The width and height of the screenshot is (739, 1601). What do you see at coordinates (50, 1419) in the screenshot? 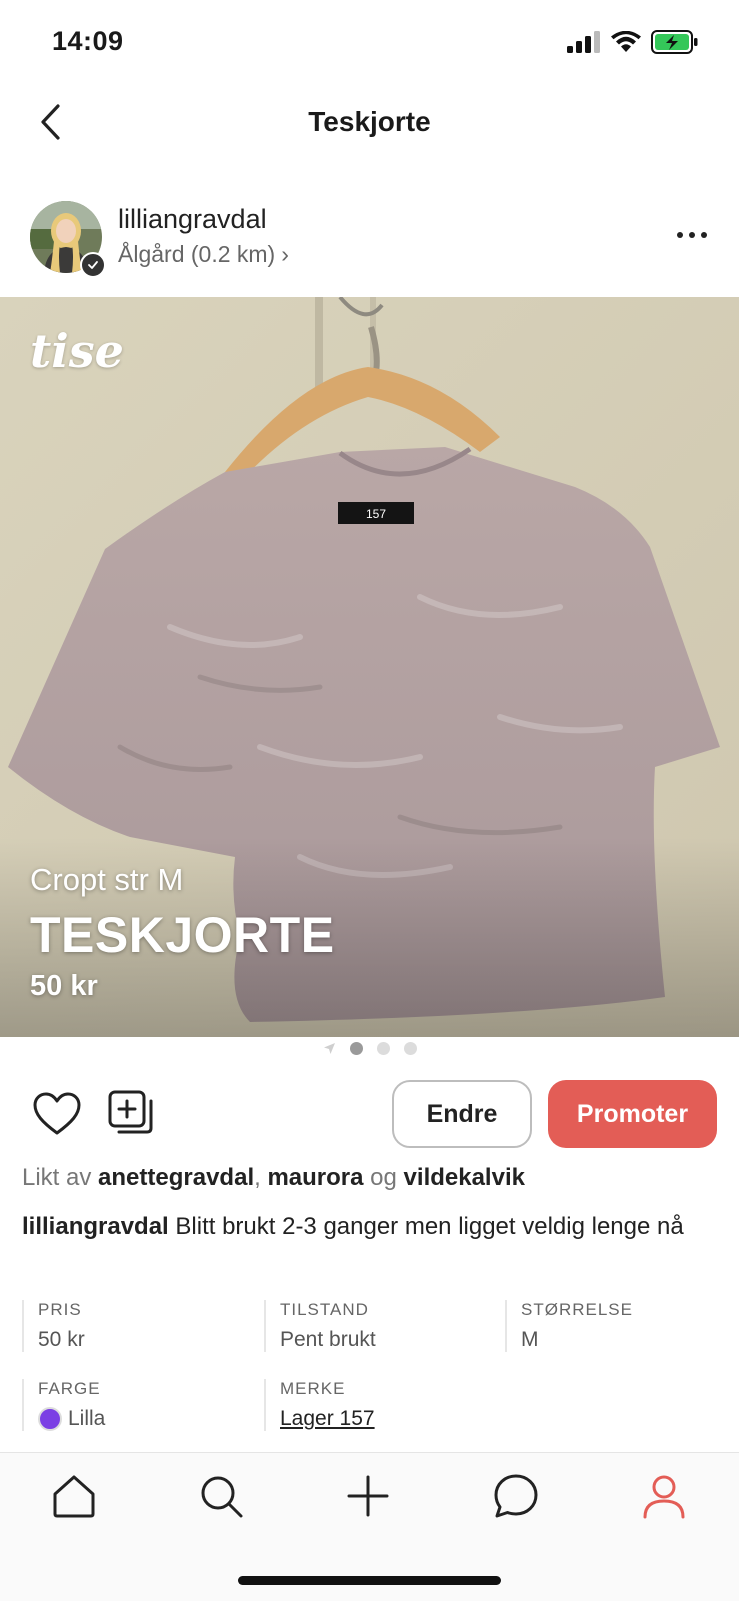
I see `color-swatch-icon` at bounding box center [50, 1419].